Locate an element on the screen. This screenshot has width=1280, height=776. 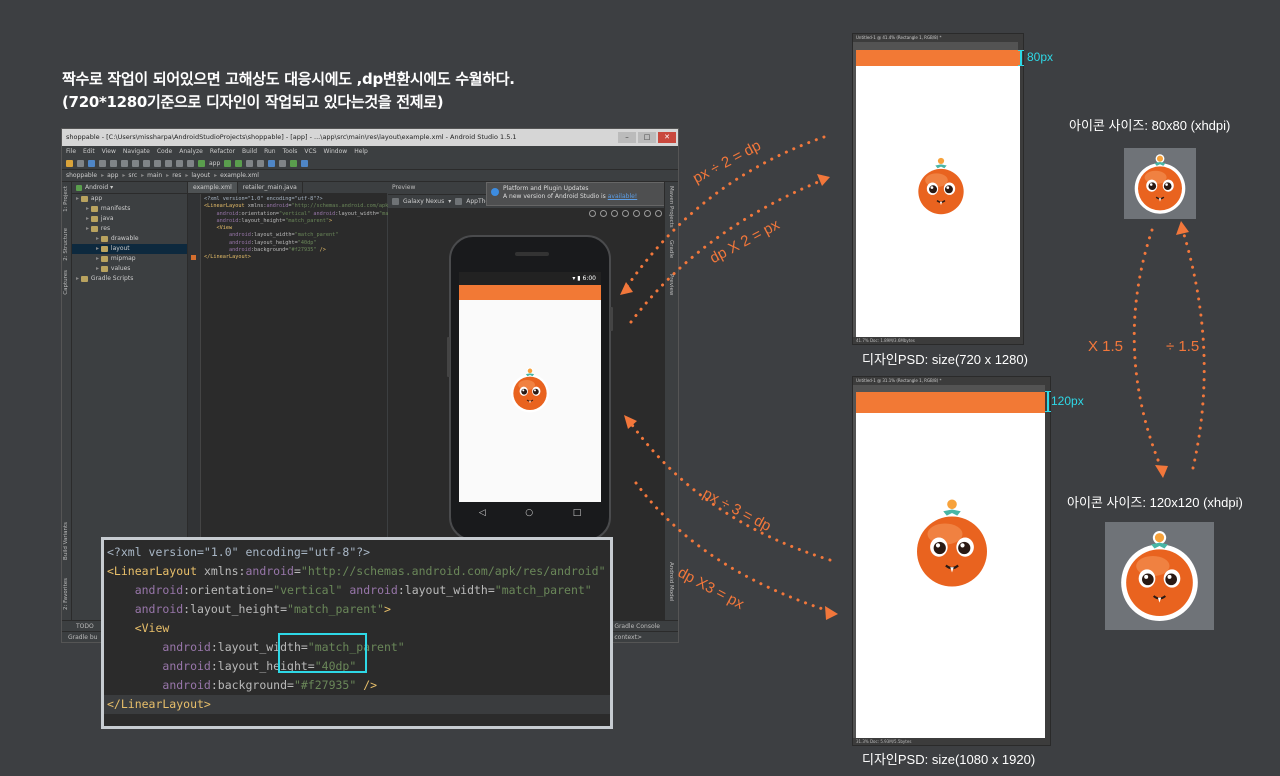
nav-recent-icon: □ is located at coordinates (577, 513).